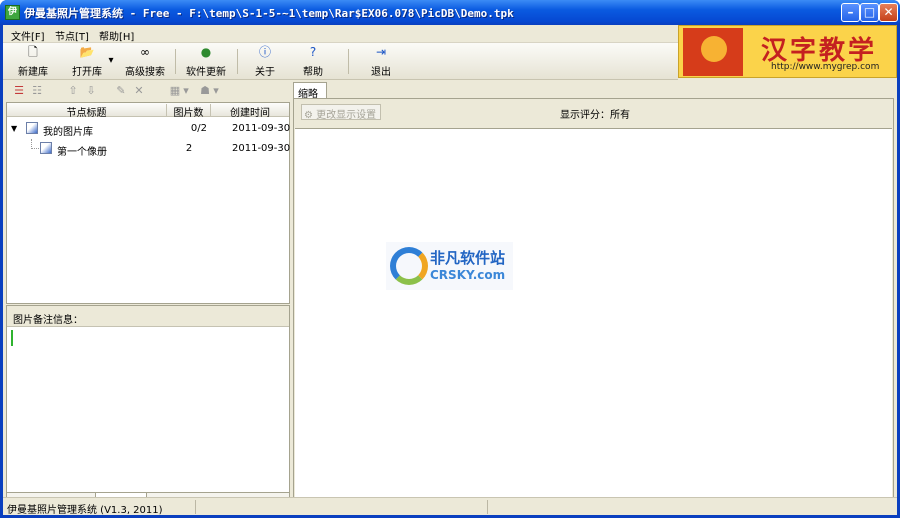 The width and height of the screenshot is (900, 518). What do you see at coordinates (68, 132) in the screenshot?
I see `node-title: 我的图片库` at bounding box center [68, 132].